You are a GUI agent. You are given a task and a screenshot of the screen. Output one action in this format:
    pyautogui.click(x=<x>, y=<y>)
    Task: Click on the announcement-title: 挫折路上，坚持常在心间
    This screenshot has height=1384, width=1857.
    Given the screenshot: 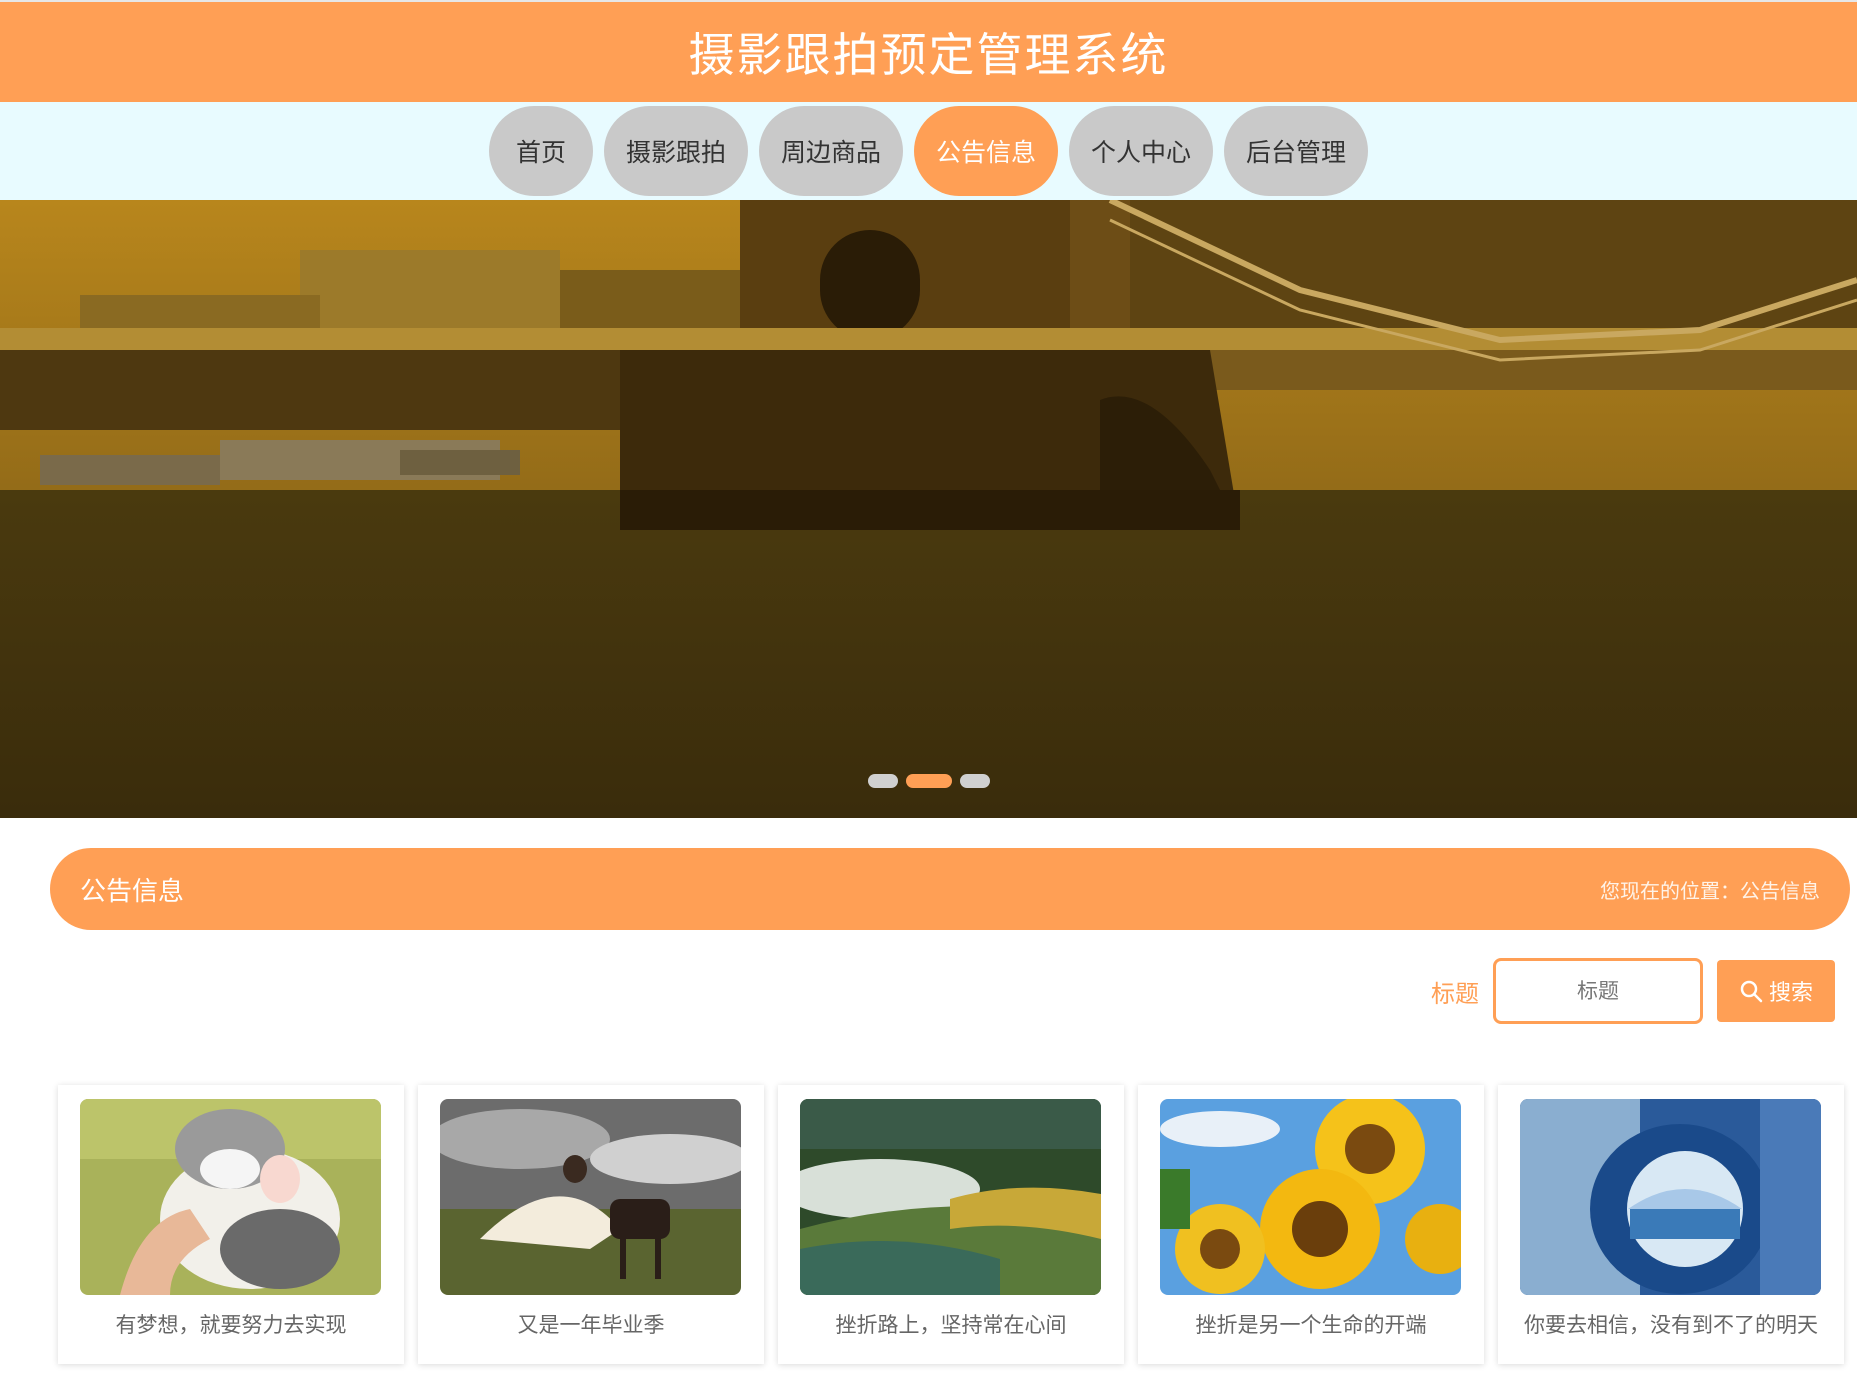 What is the action you would take?
    pyautogui.click(x=951, y=1324)
    